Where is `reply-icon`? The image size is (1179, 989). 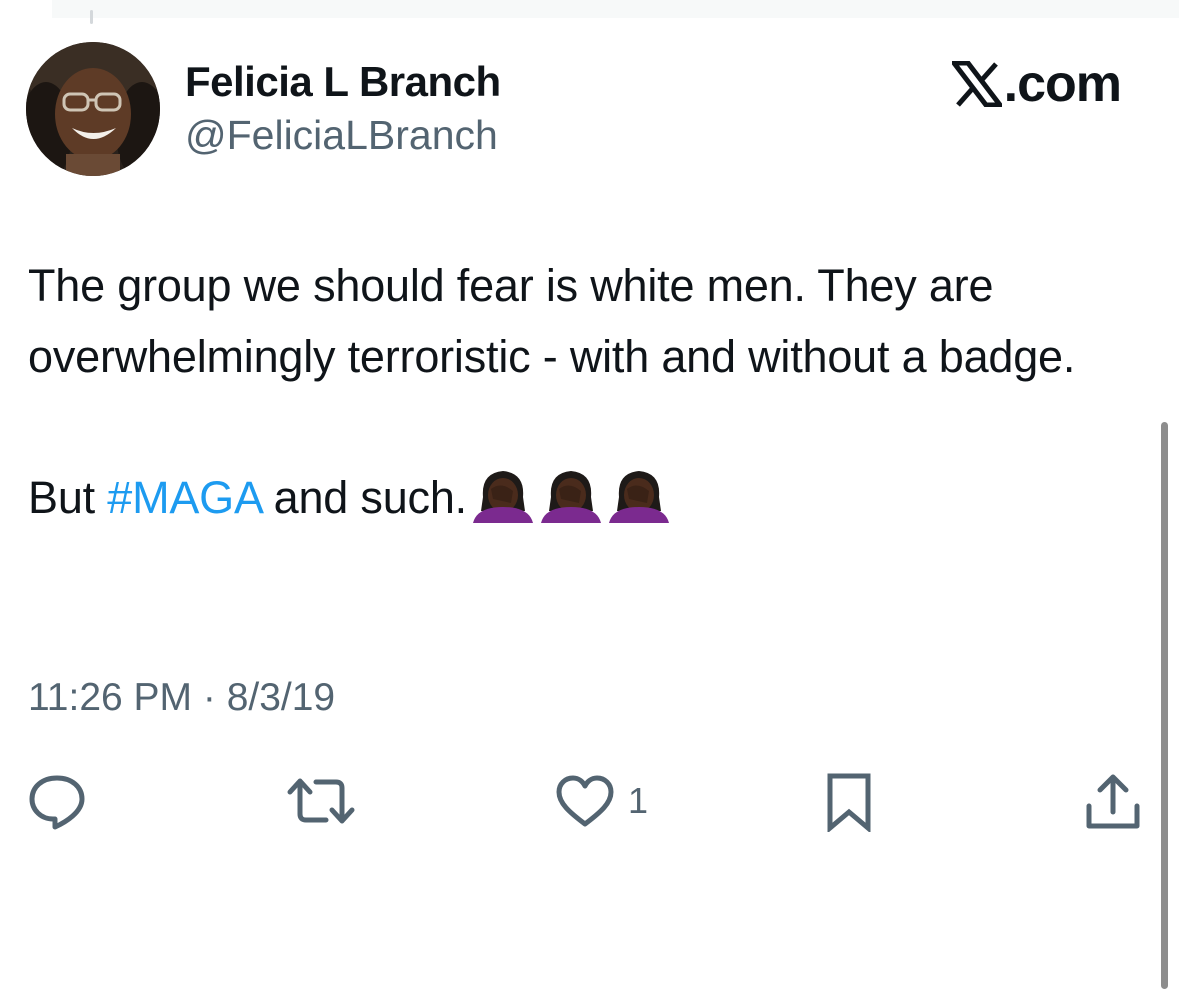
reply-icon is located at coordinates (57, 801).